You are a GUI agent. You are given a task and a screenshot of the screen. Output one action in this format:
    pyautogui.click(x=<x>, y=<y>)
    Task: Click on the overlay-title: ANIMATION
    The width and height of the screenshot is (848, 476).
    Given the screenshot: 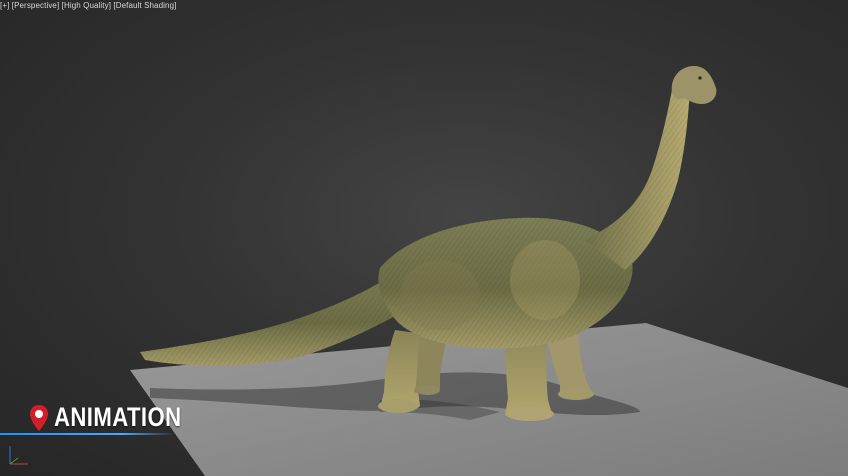 What is the action you would take?
    pyautogui.click(x=118, y=417)
    